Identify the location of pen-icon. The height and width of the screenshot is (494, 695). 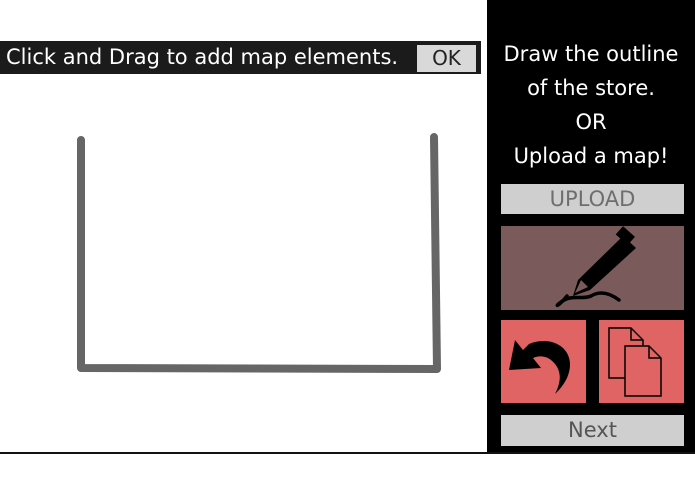
(592, 268).